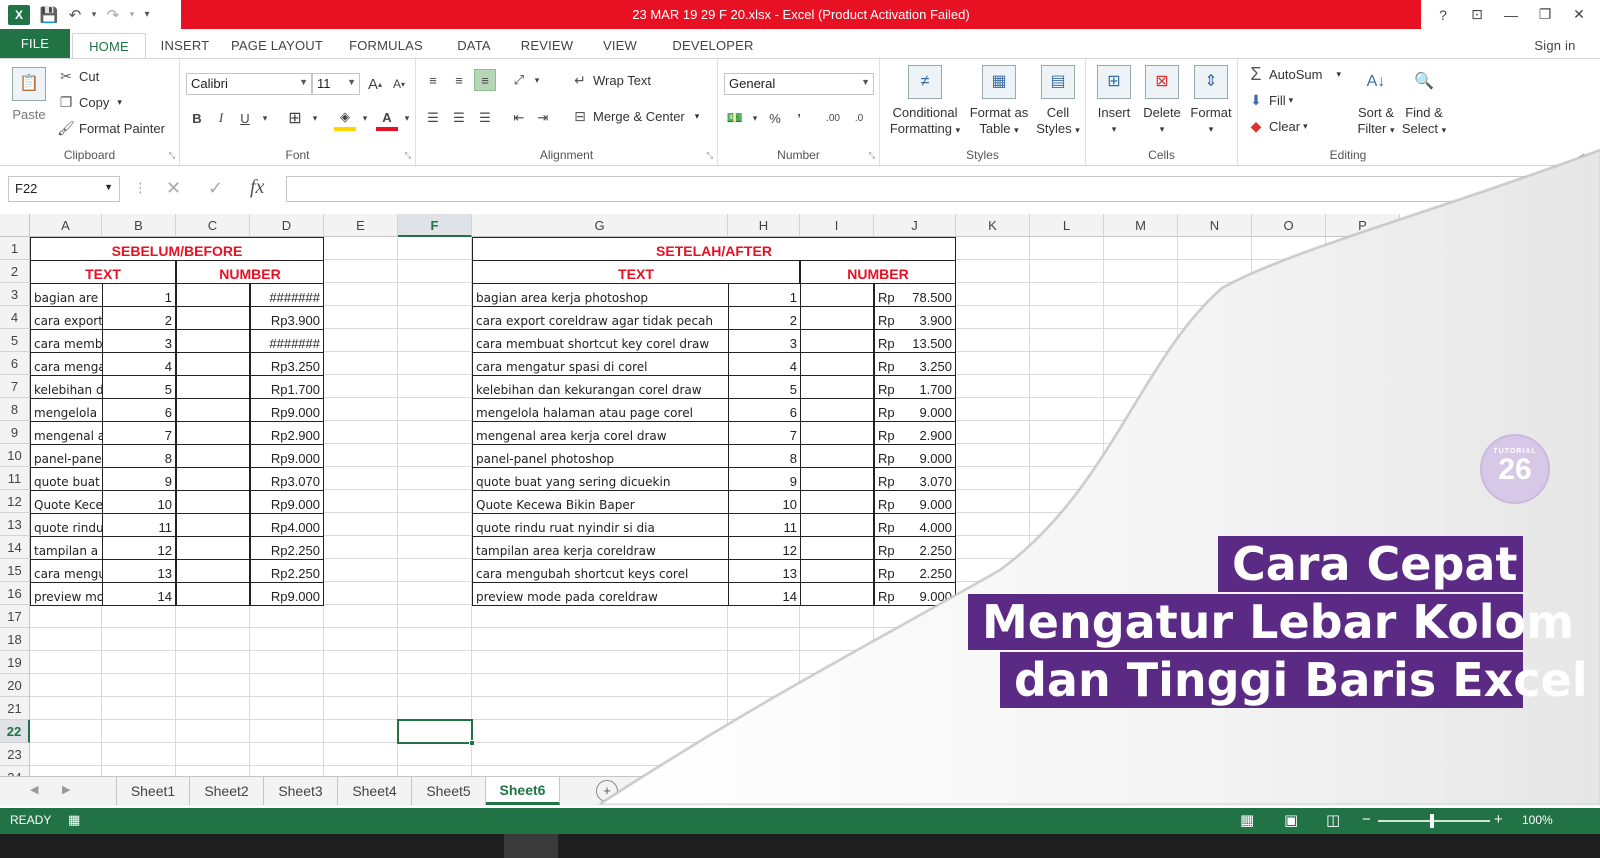 This screenshot has height=858, width=1600. I want to click on align-top-icon: ≡, so click(433, 80).